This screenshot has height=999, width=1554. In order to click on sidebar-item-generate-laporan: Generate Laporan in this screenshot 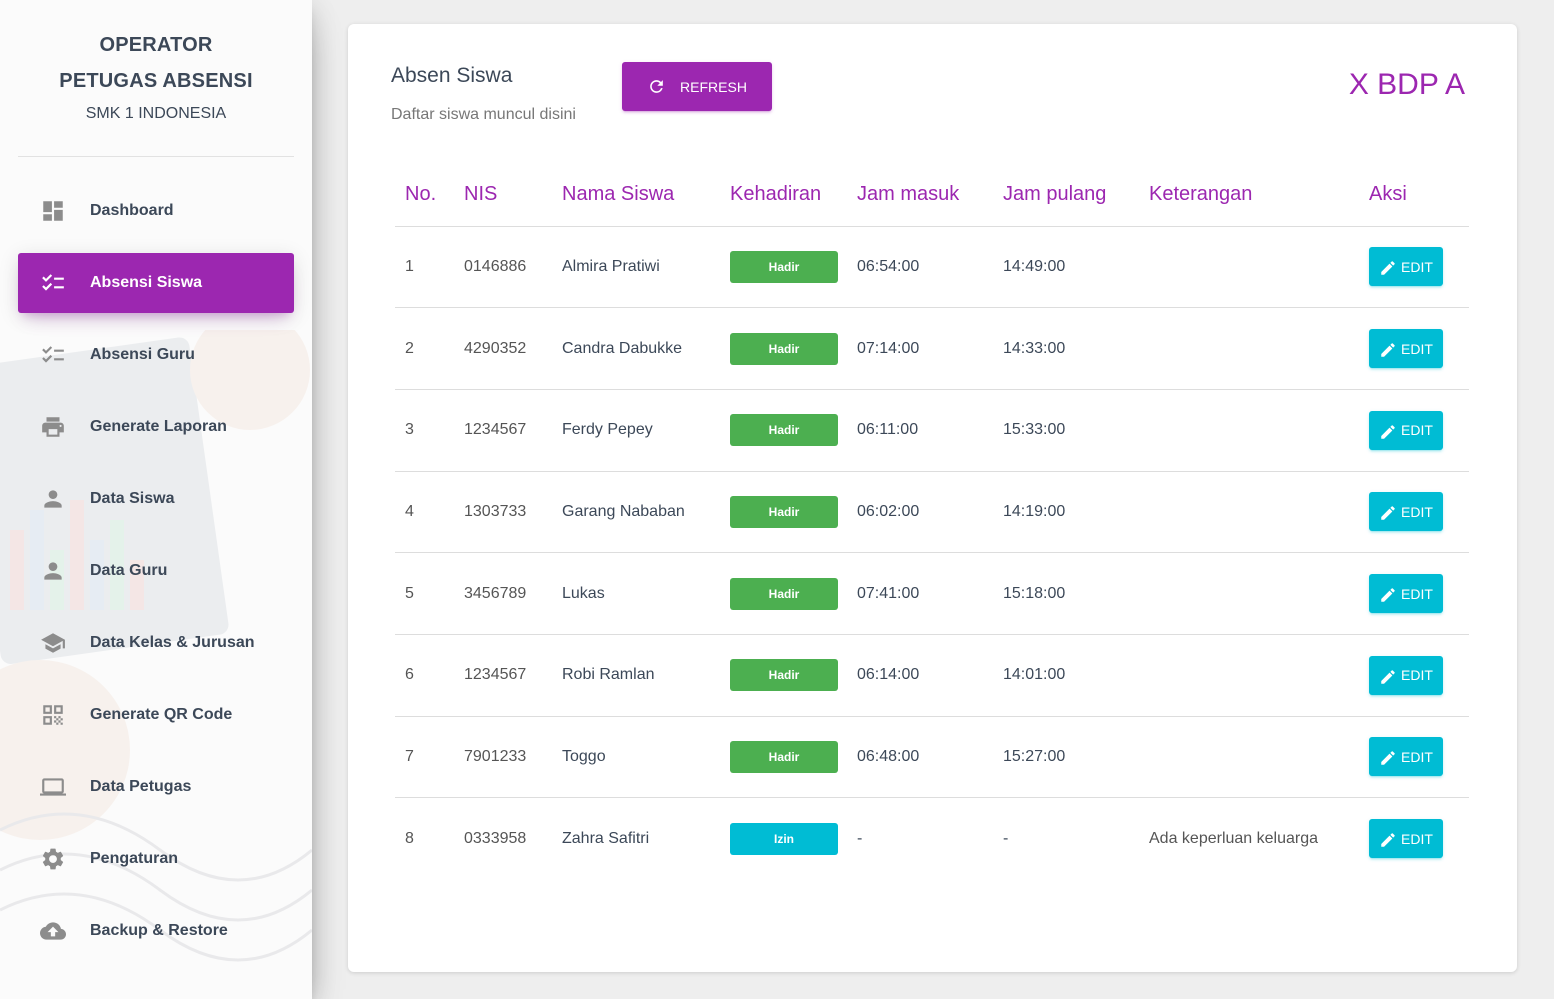, I will do `click(156, 427)`.